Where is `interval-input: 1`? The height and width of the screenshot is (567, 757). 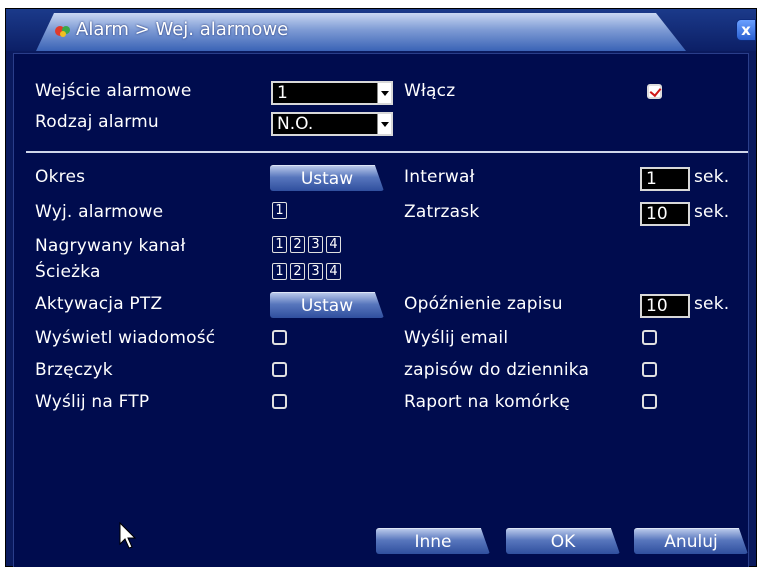
interval-input: 1 is located at coordinates (665, 179).